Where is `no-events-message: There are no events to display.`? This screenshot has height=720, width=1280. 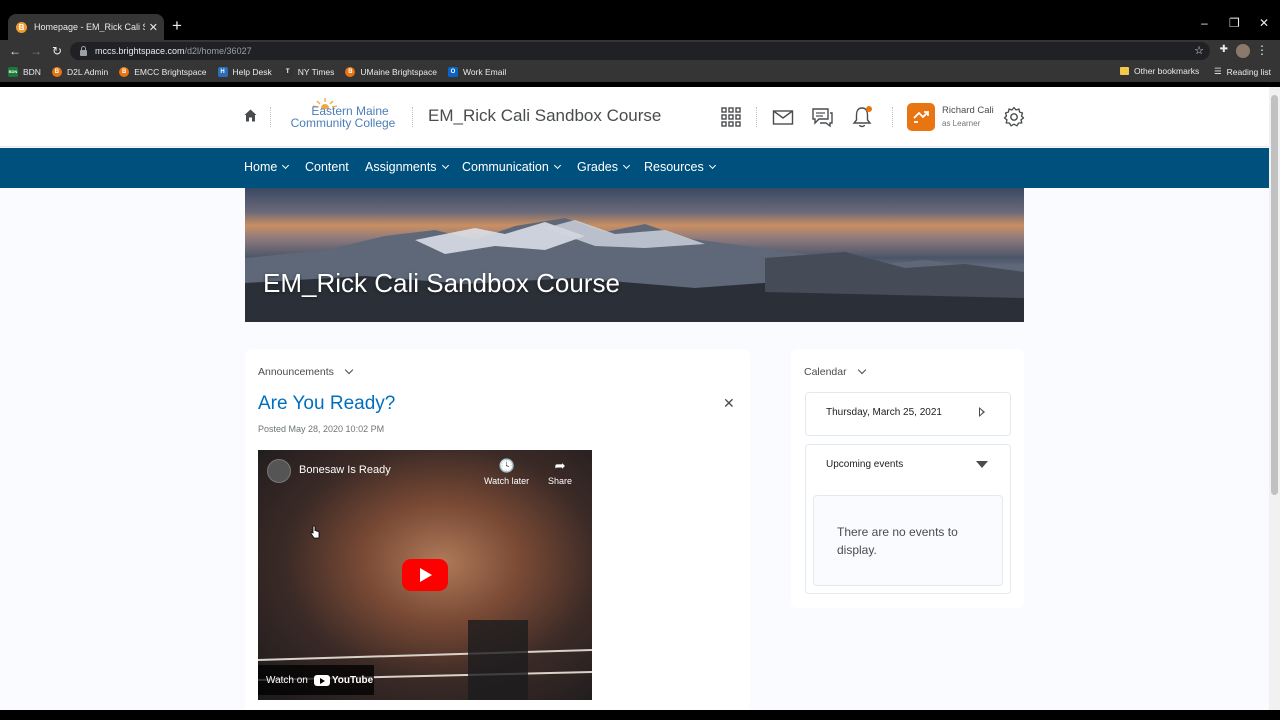 no-events-message: There are no events to display. is located at coordinates (897, 541).